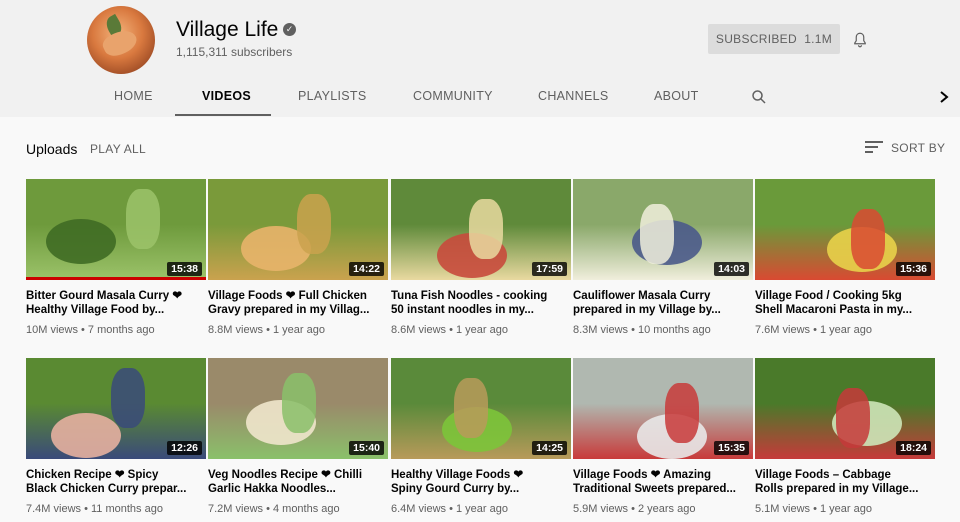  What do you see at coordinates (366, 269) in the screenshot?
I see `video-duration: 14:22` at bounding box center [366, 269].